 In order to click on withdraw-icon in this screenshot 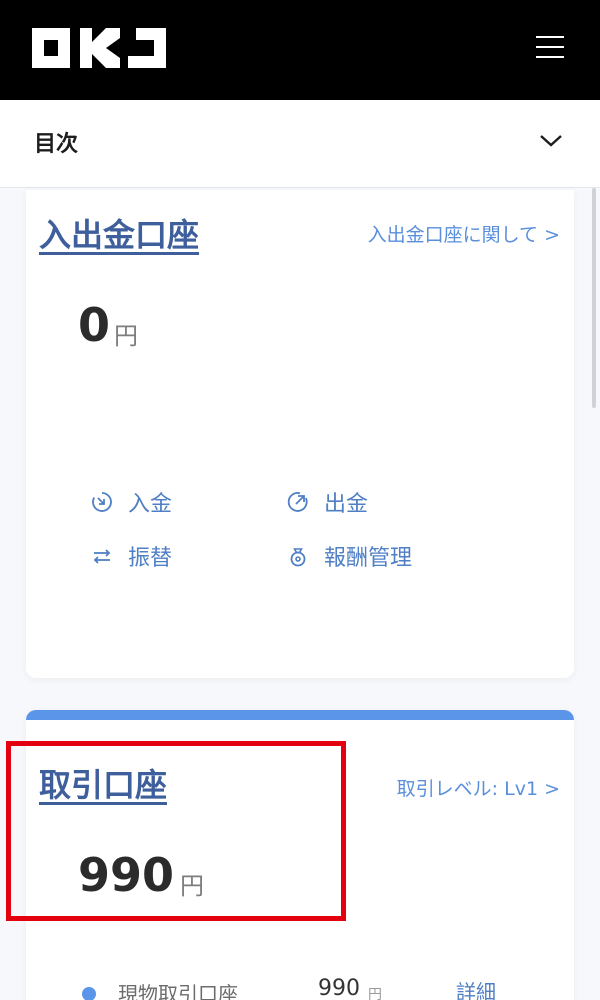, I will do `click(297, 502)`.